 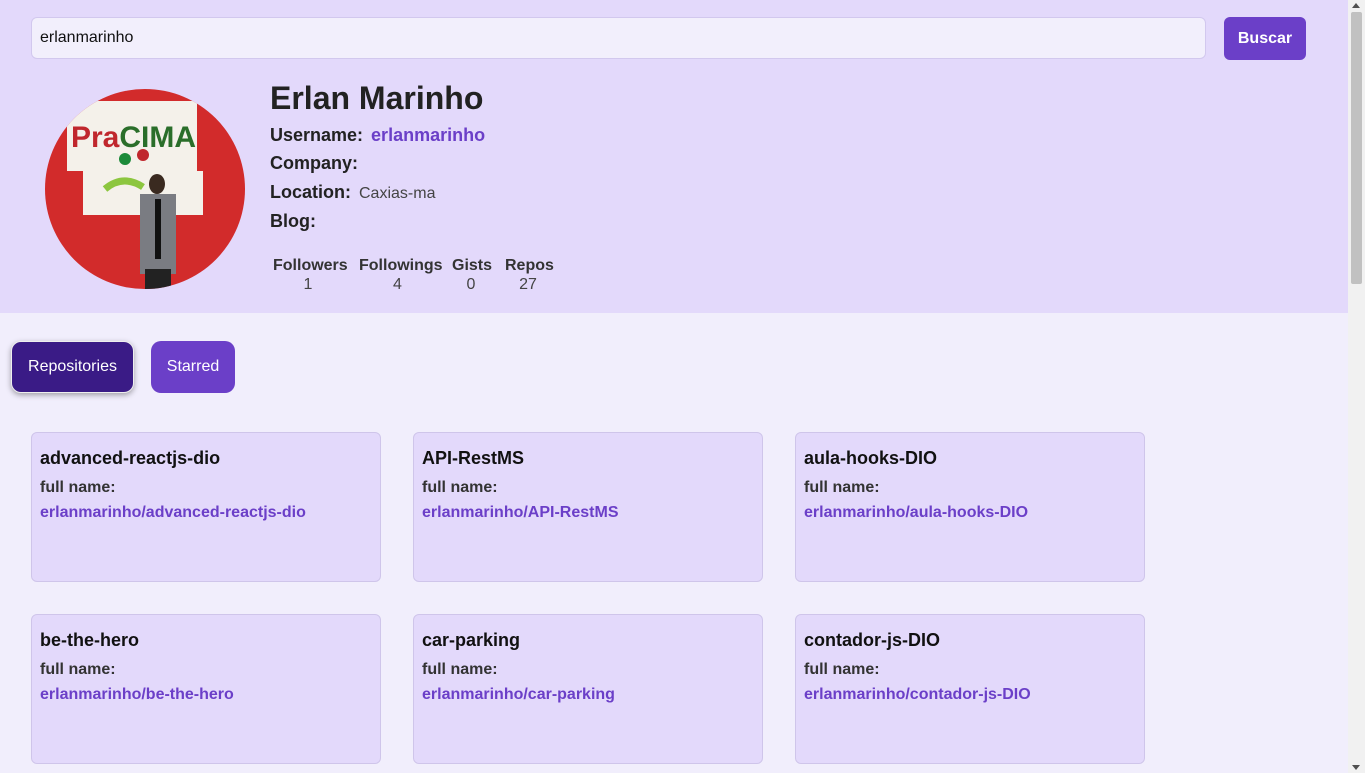 What do you see at coordinates (72, 367) in the screenshot?
I see `tab-repositories: Repositories` at bounding box center [72, 367].